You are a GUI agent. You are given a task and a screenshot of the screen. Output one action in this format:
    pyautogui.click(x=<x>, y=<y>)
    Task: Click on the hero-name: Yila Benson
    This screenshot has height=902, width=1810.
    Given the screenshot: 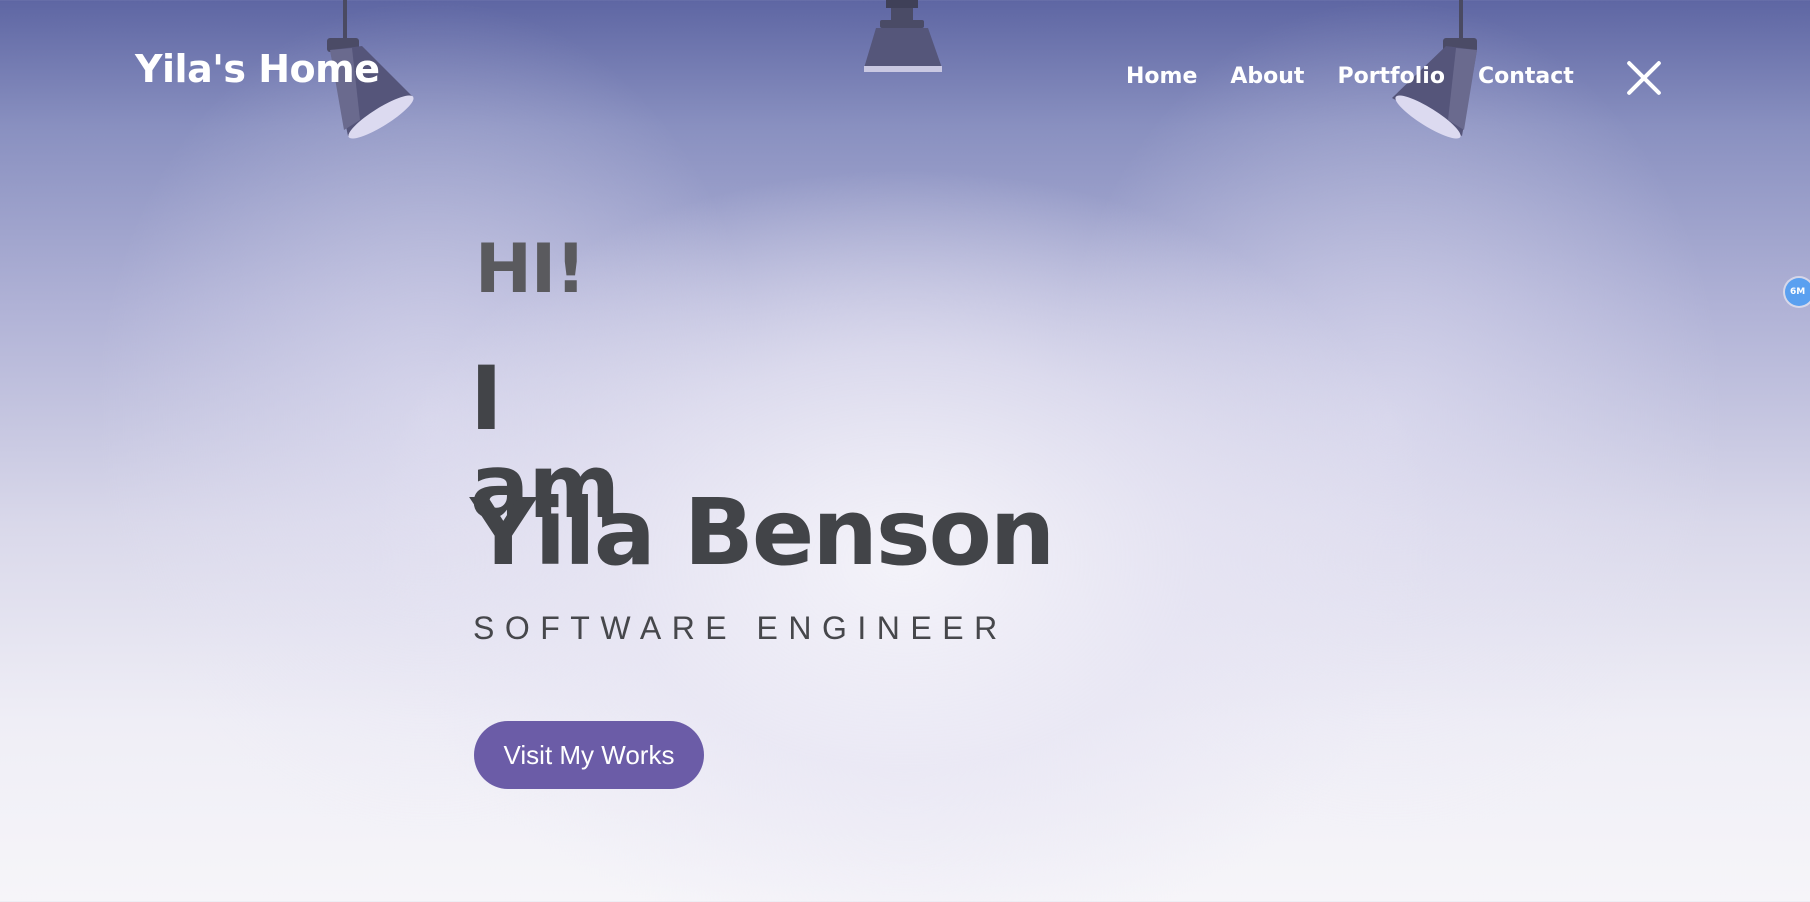 What is the action you would take?
    pyautogui.click(x=762, y=532)
    